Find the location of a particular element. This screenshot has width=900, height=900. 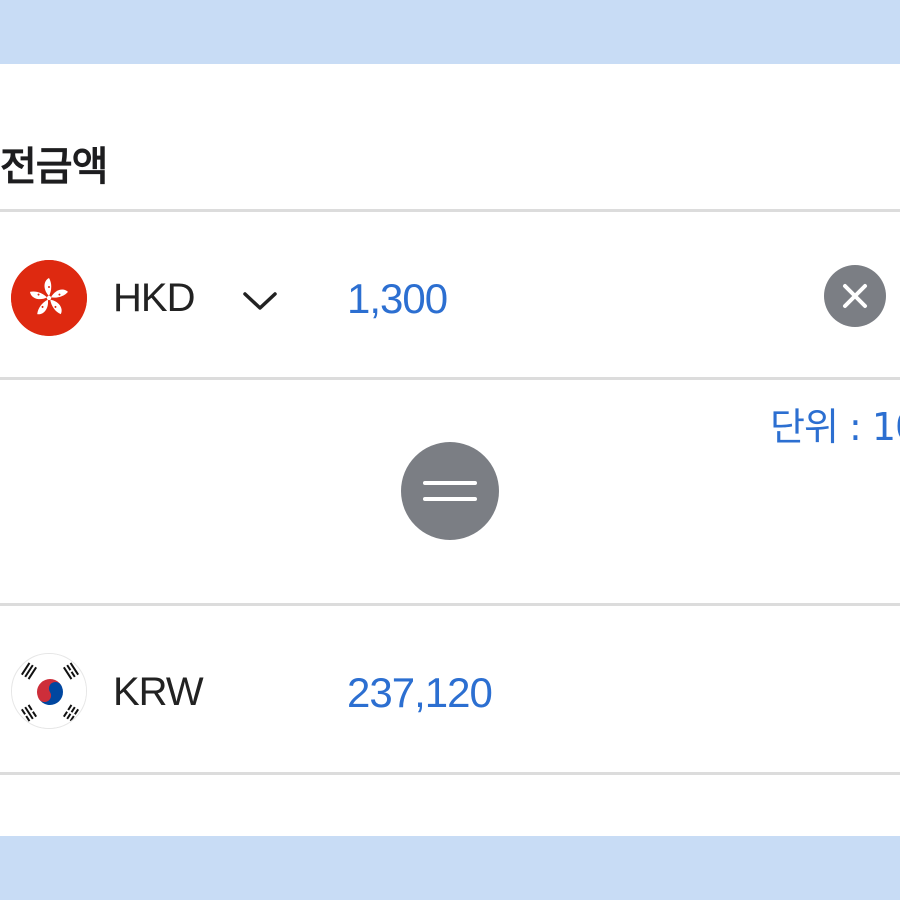

chevron-down-icon is located at coordinates (260, 301).